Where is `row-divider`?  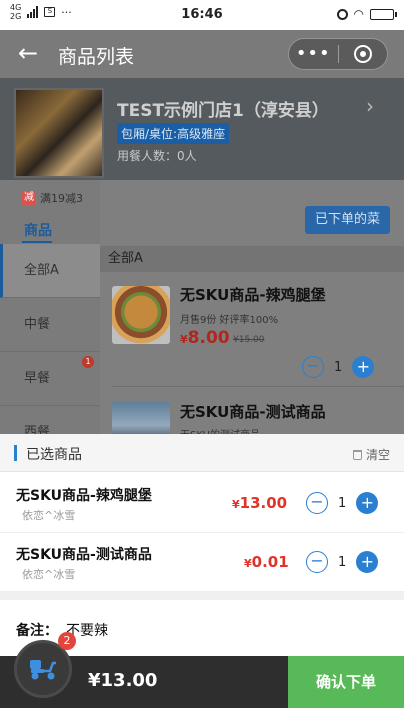 row-divider is located at coordinates (258, 386).